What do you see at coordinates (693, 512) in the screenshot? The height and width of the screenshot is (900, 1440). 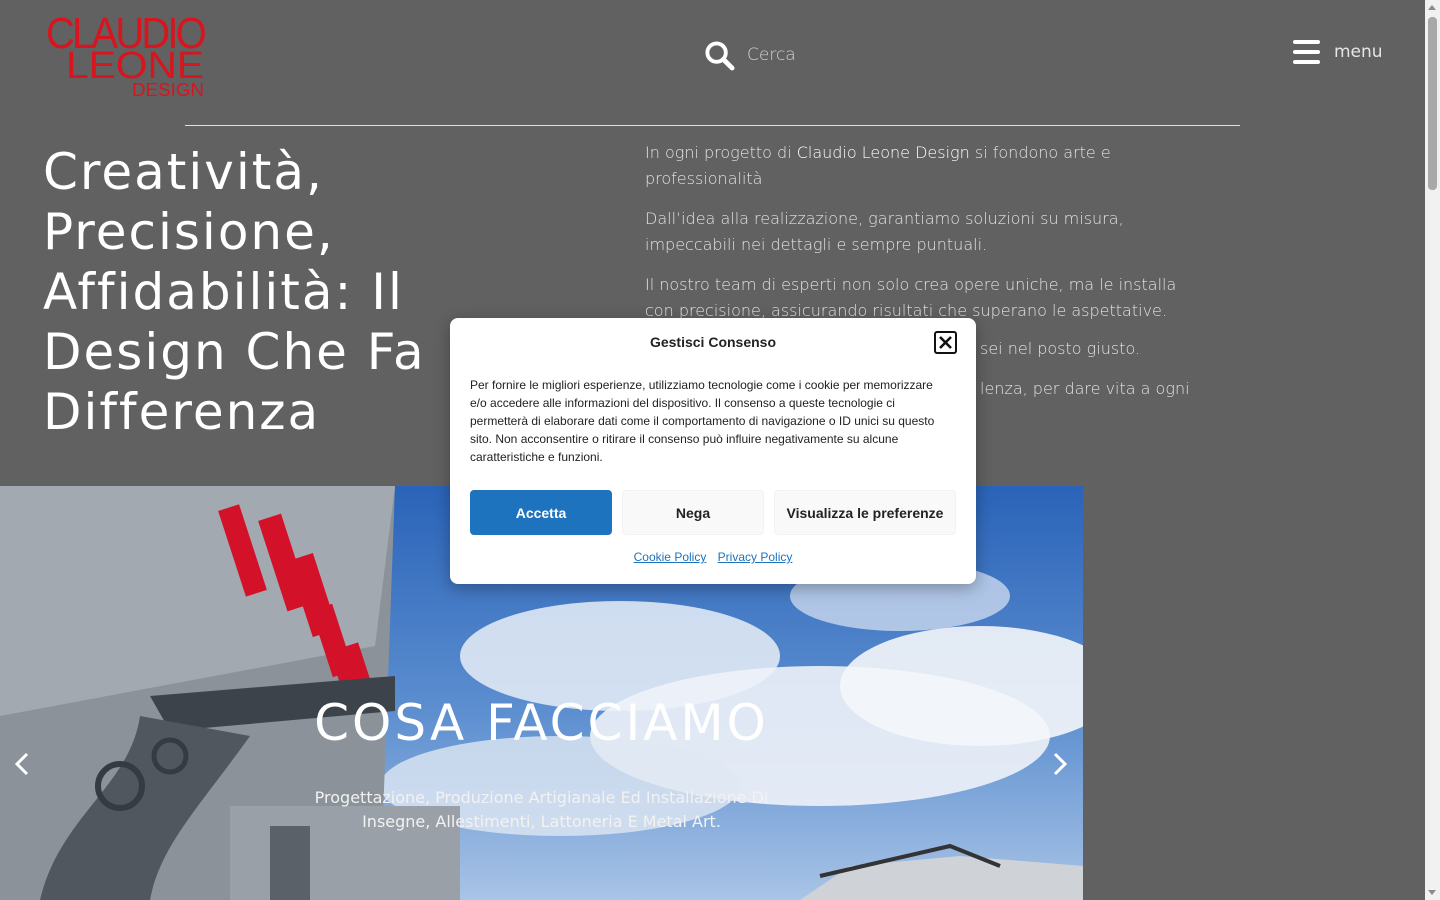 I see `deny-button: Nega` at bounding box center [693, 512].